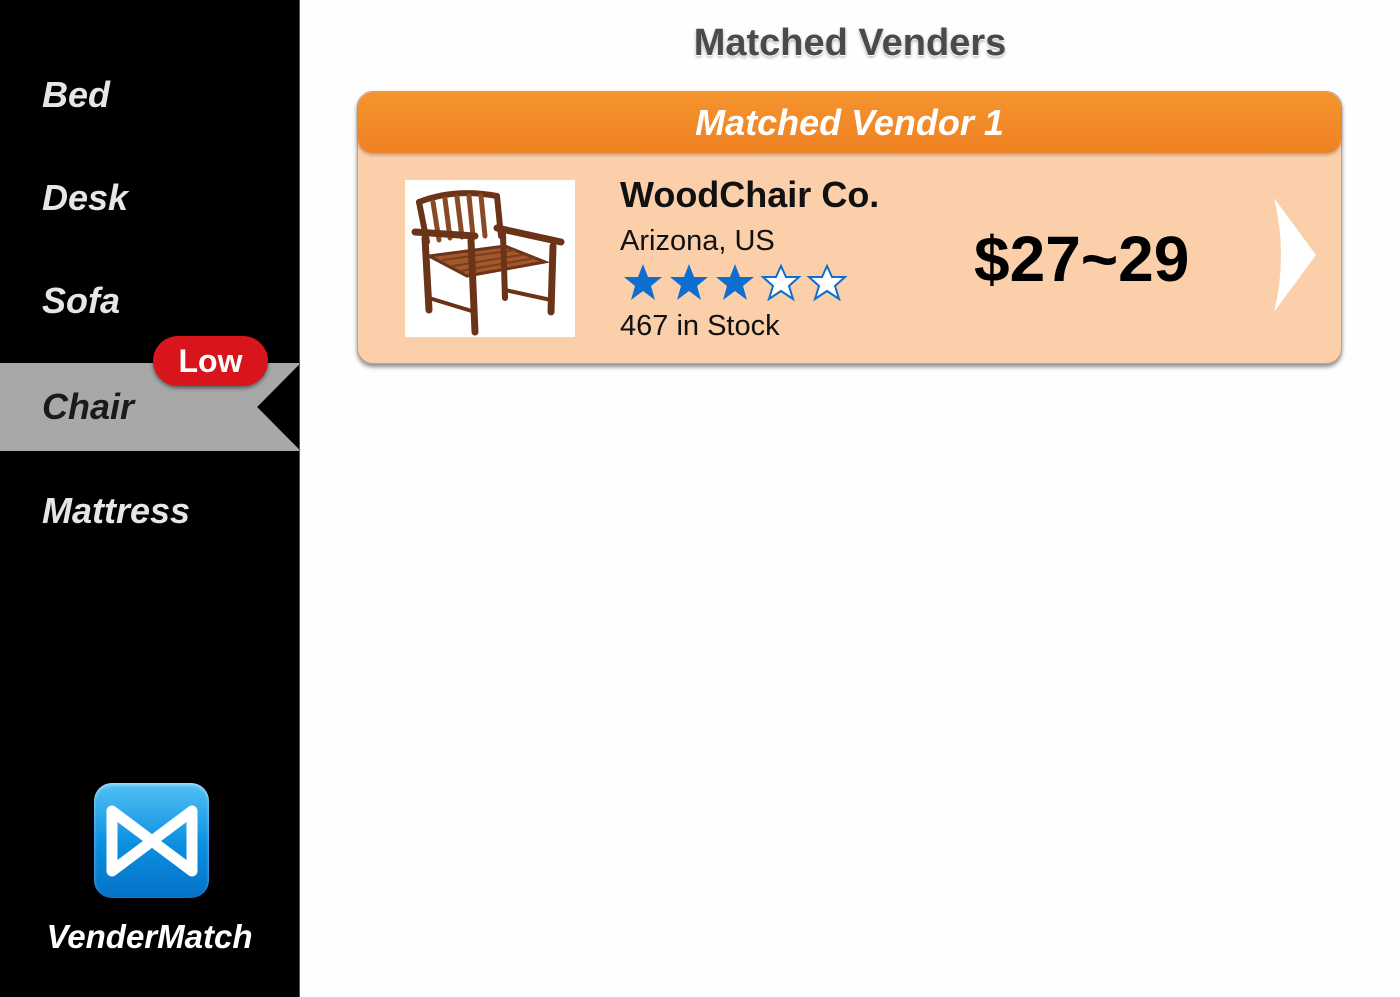 The width and height of the screenshot is (1400, 997). What do you see at coordinates (850, 43) in the screenshot?
I see `page-title: Matched Venders` at bounding box center [850, 43].